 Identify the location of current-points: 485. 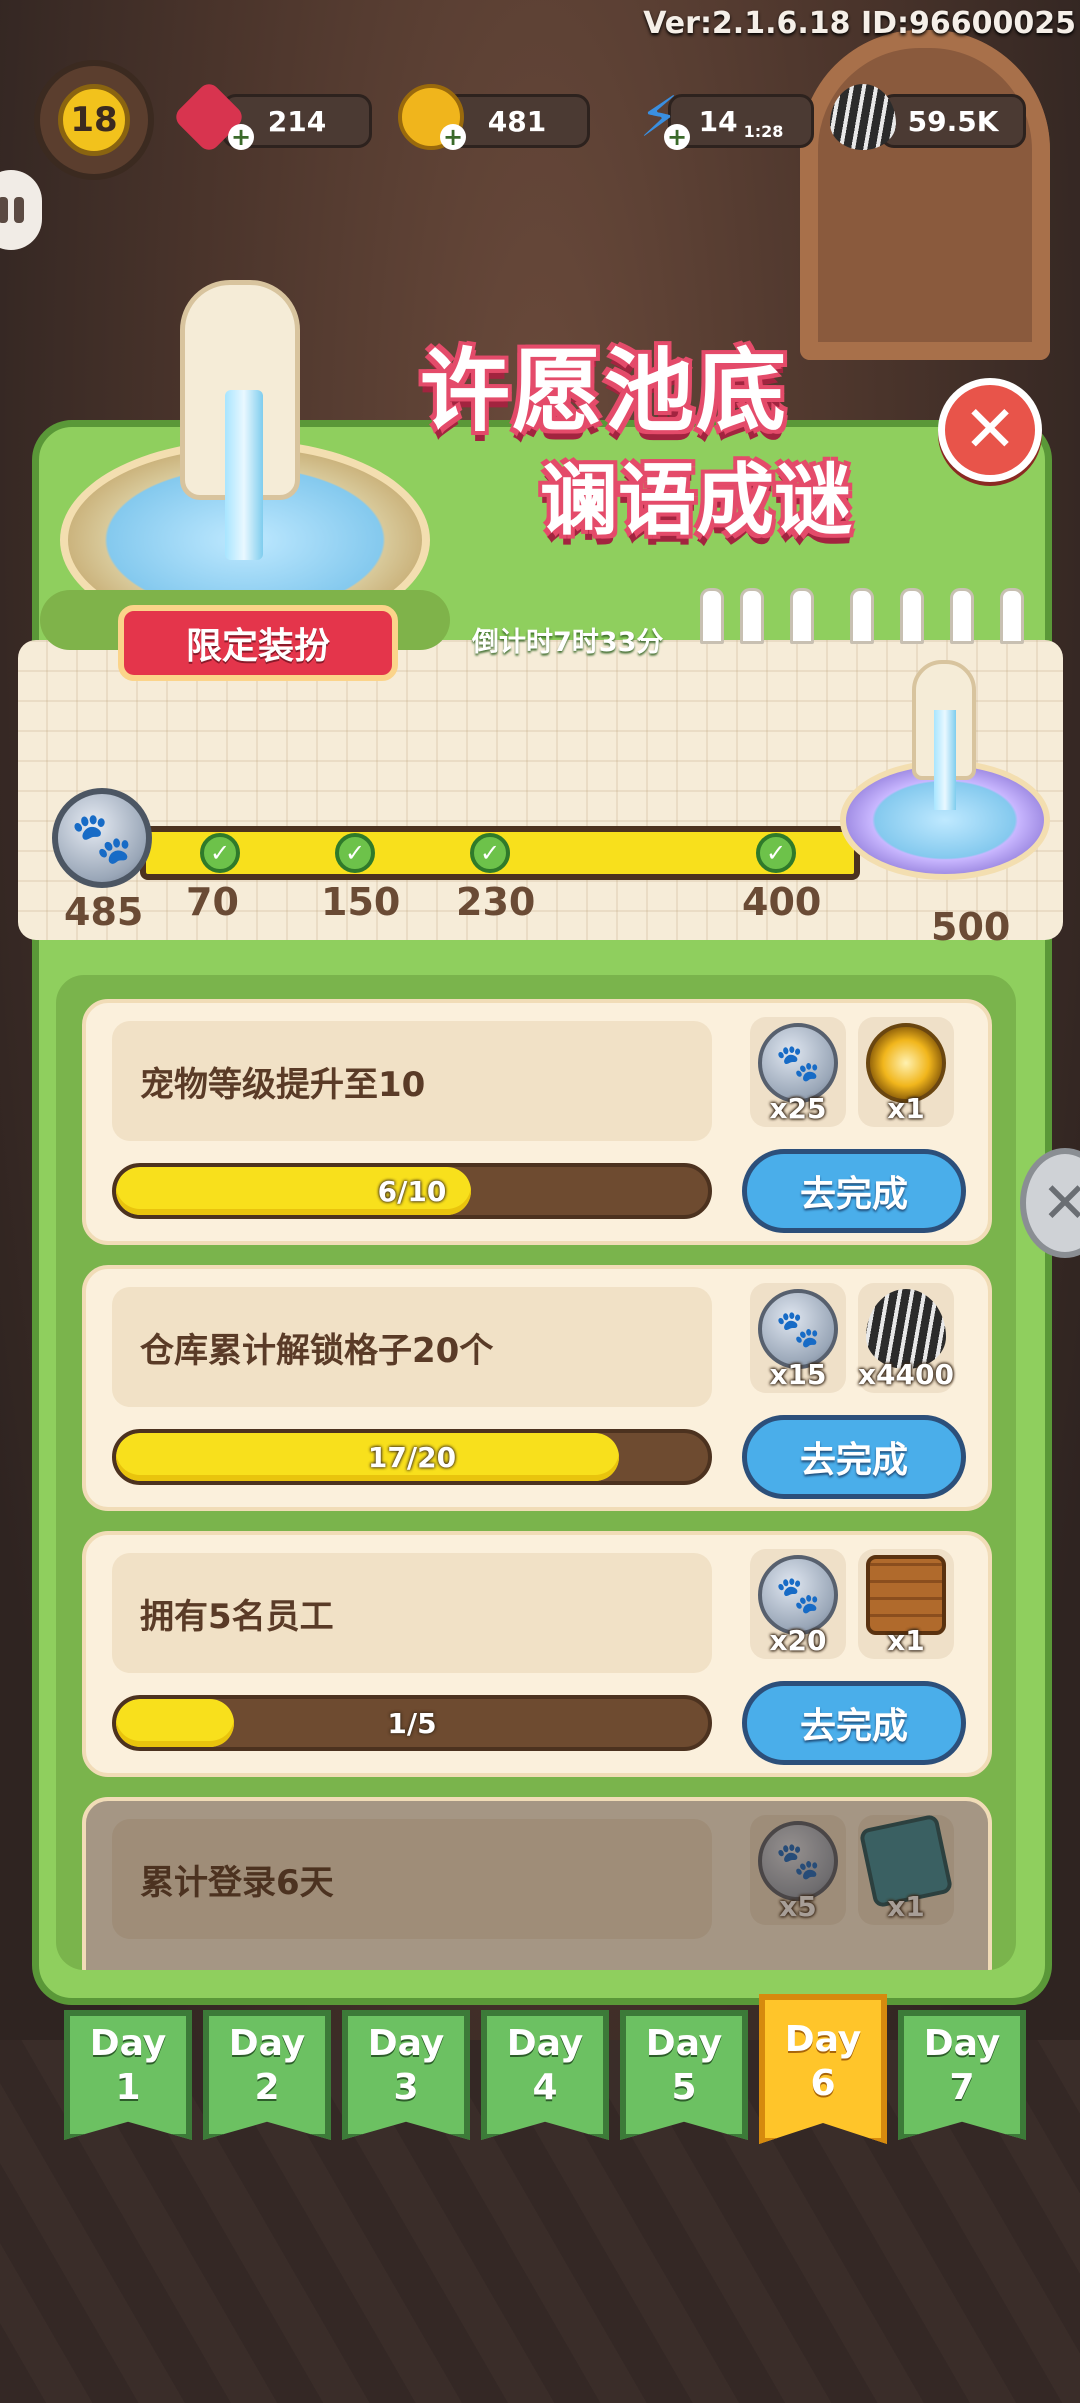
(104, 912).